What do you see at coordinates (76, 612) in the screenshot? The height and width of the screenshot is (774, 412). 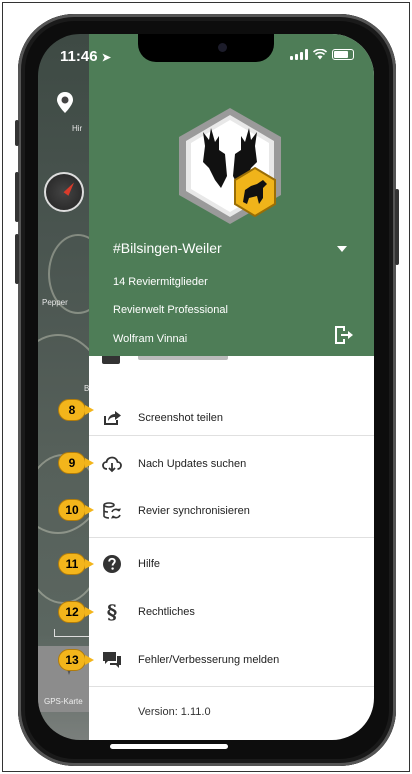 I see `callout-badge: 12` at bounding box center [76, 612].